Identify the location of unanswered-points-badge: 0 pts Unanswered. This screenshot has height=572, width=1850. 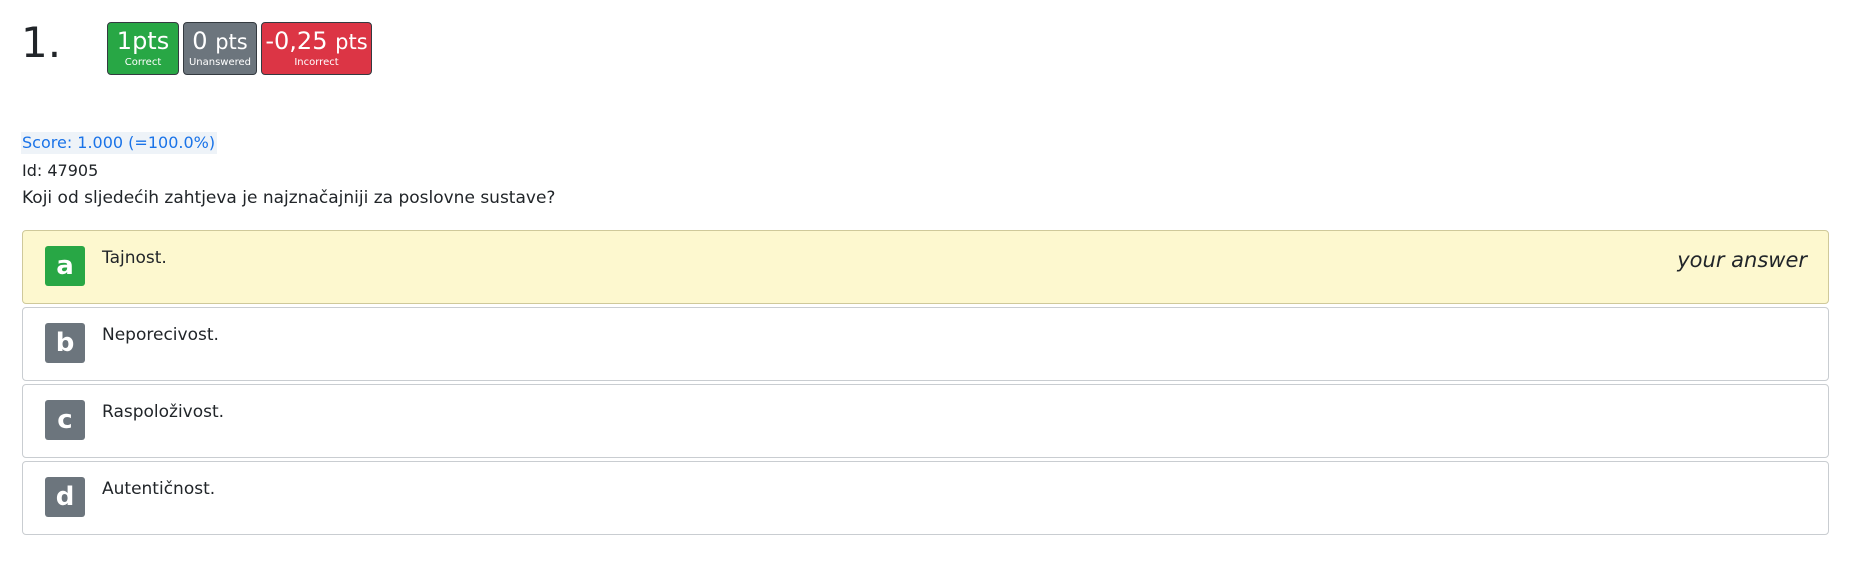
(220, 48).